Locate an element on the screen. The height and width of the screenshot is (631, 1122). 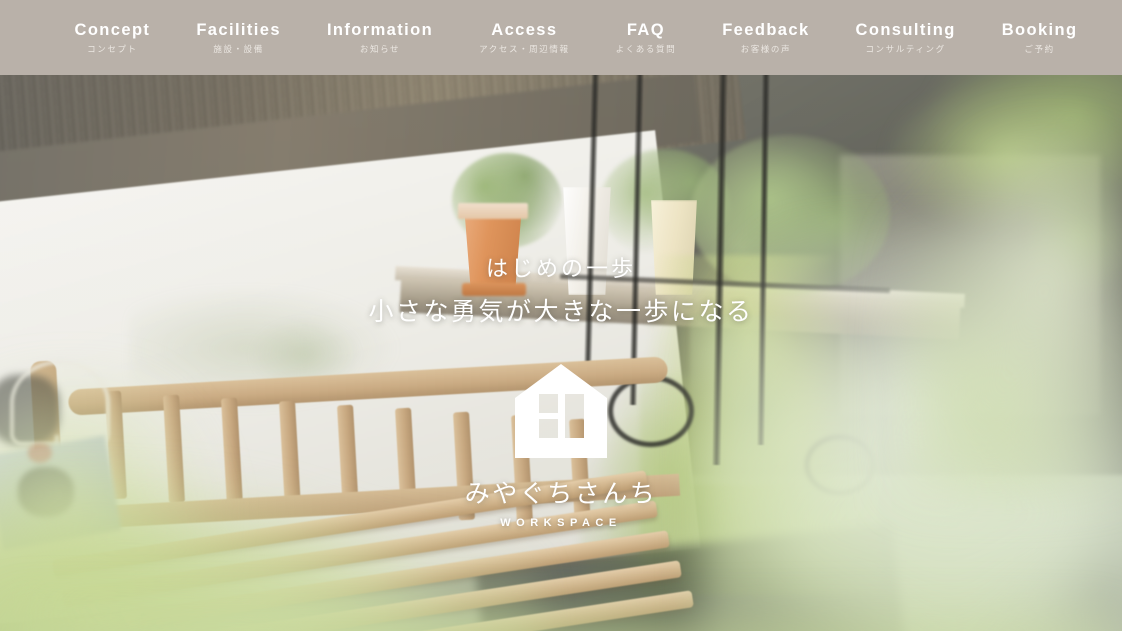
nav-label-ja: アクセス・周辺情報 is located at coordinates (524, 49).